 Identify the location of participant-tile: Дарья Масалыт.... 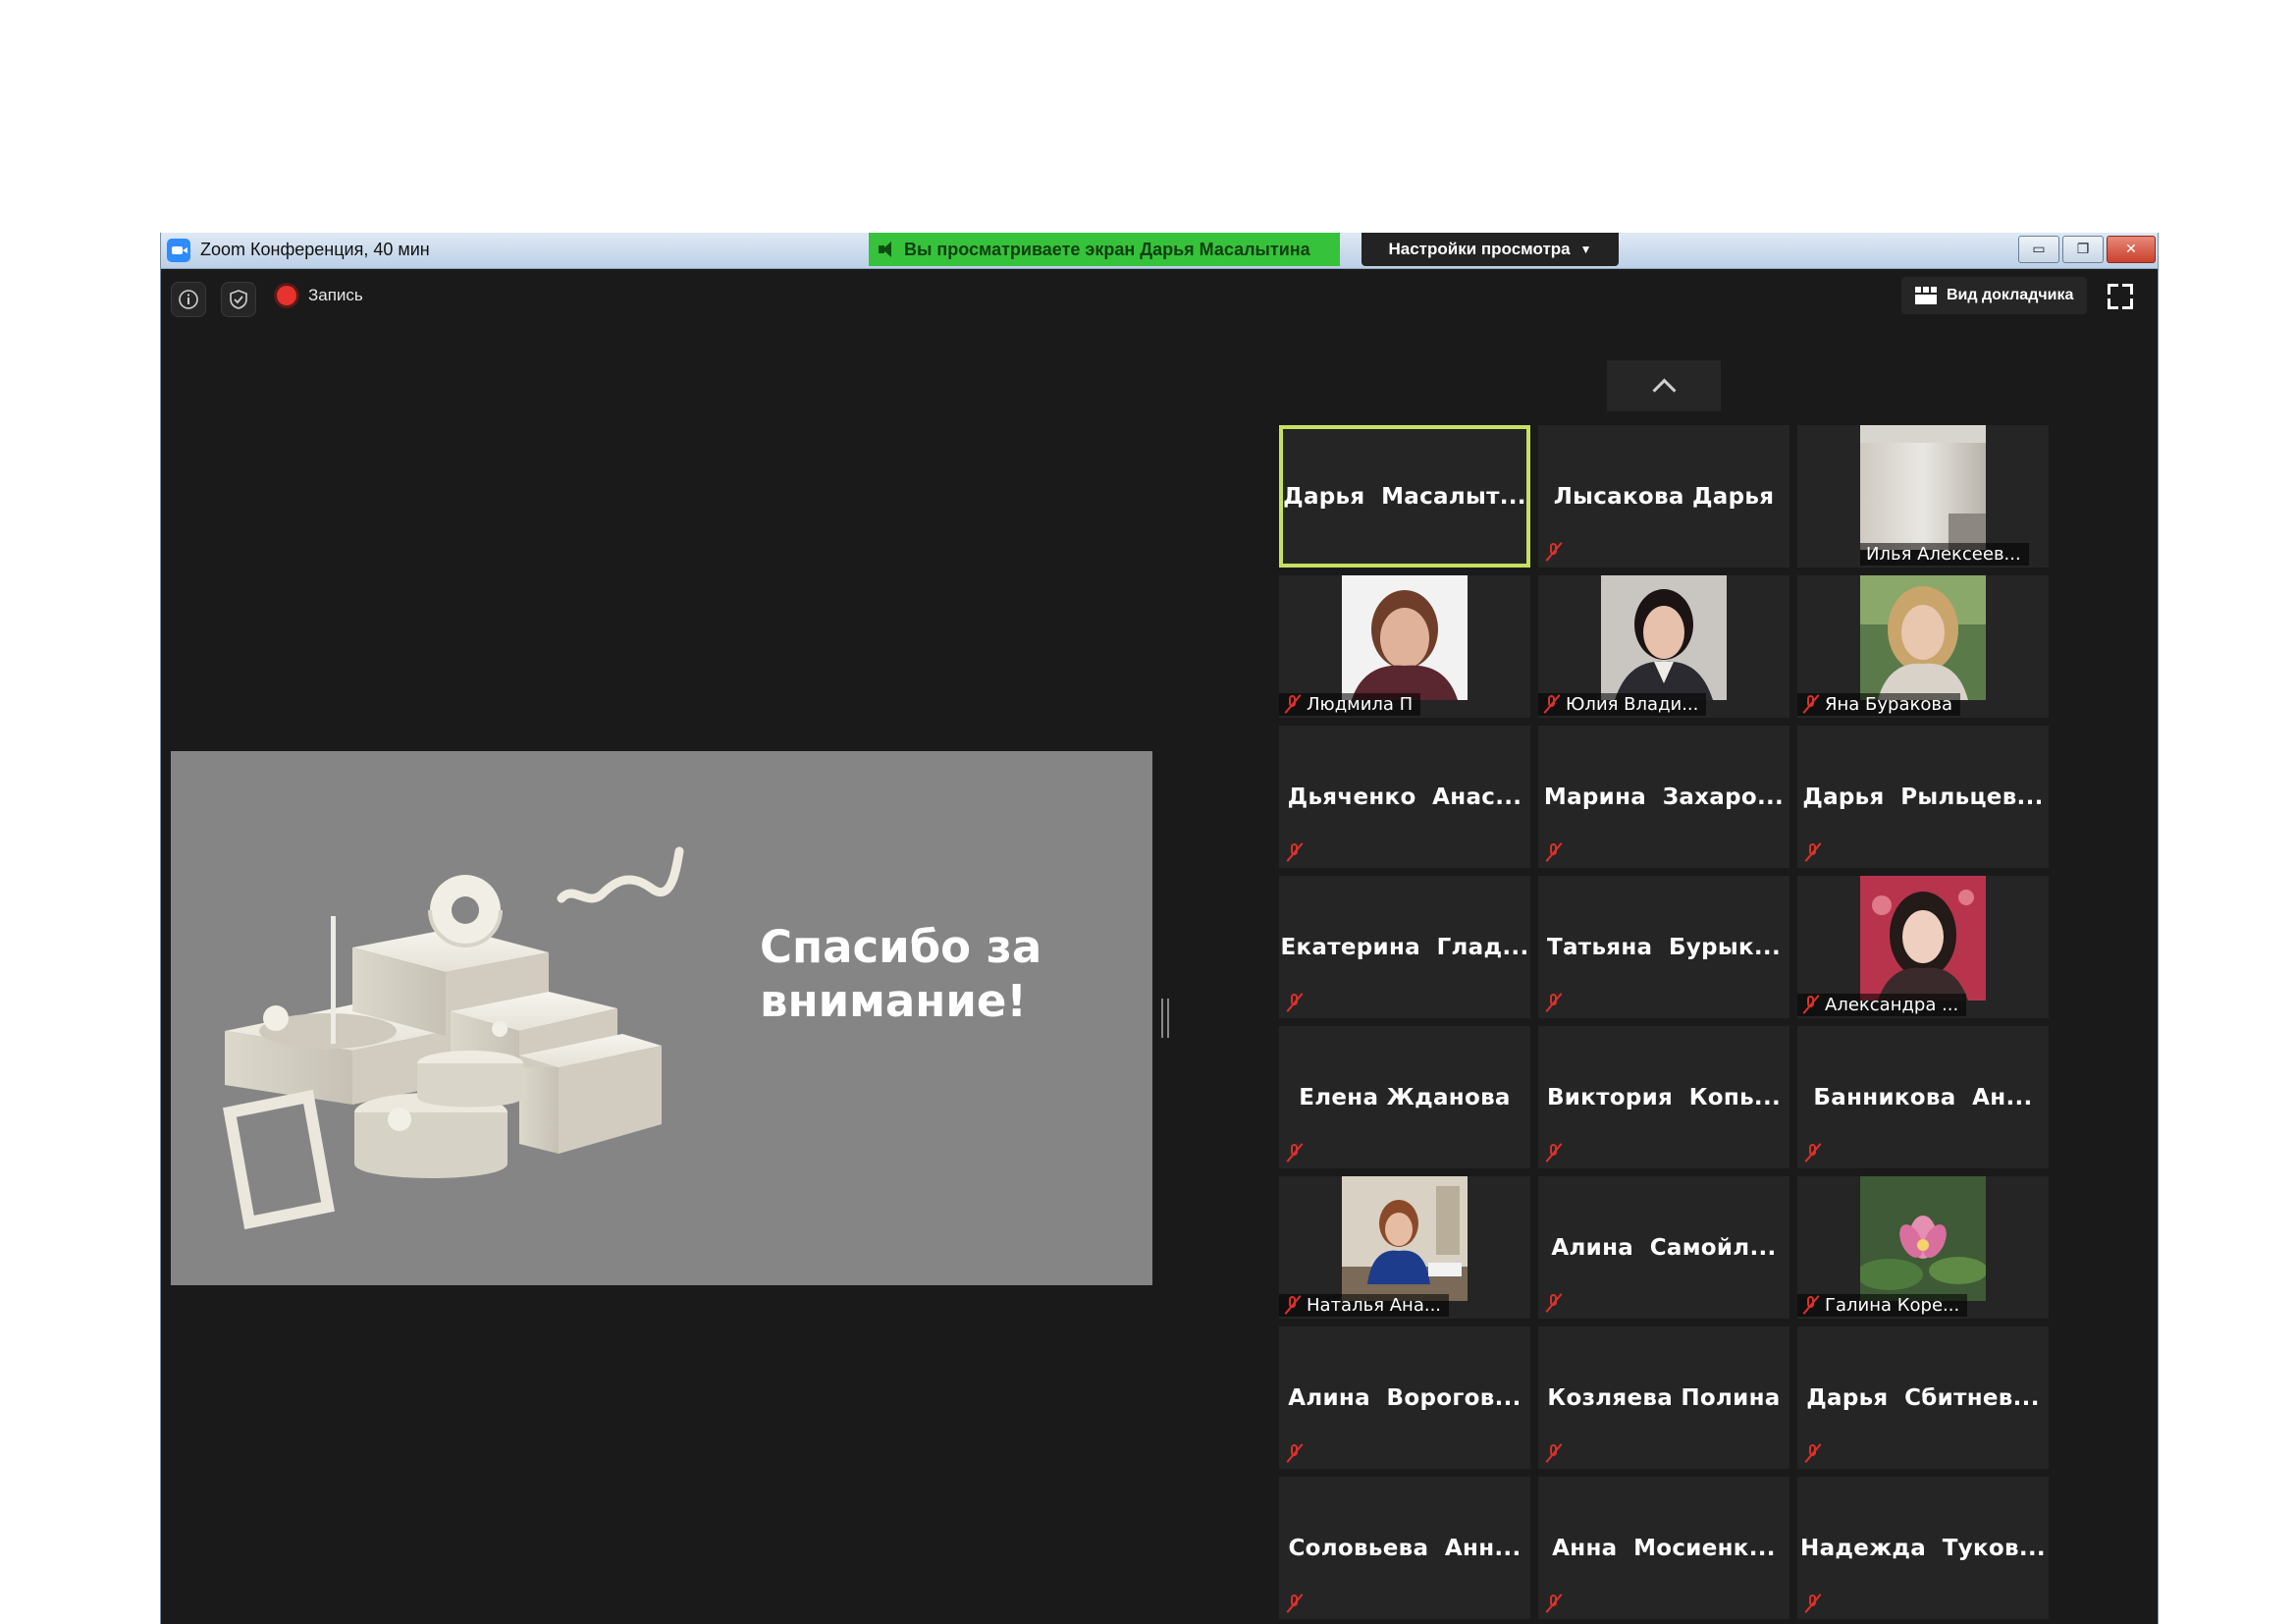
(1404, 496).